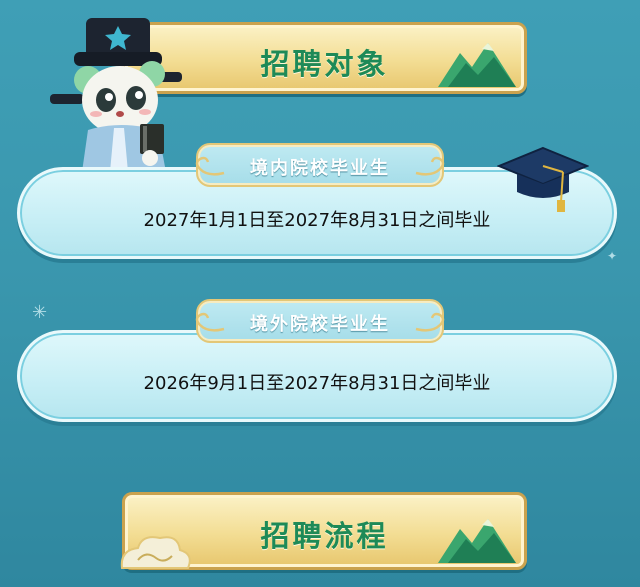 The width and height of the screenshot is (640, 587). I want to click on domestic-graduates-tag: 境内院校毕业生, so click(320, 165).